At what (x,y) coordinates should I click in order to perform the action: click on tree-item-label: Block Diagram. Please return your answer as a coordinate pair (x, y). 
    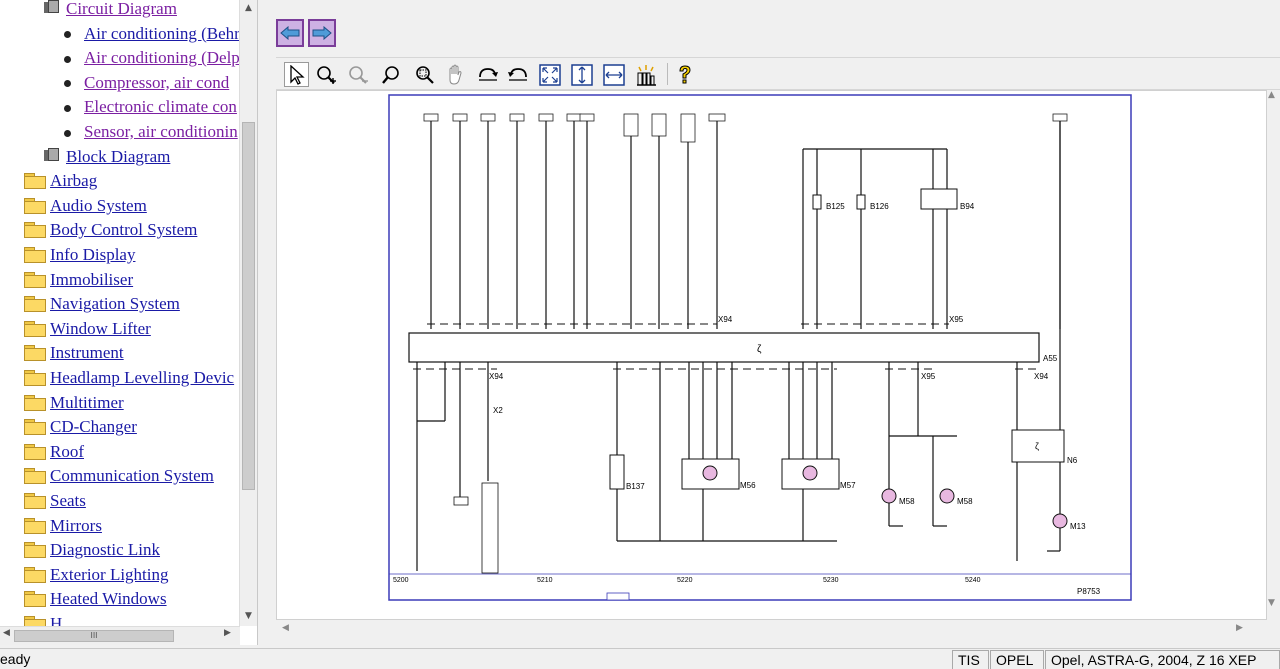
    Looking at the image, I should click on (118, 156).